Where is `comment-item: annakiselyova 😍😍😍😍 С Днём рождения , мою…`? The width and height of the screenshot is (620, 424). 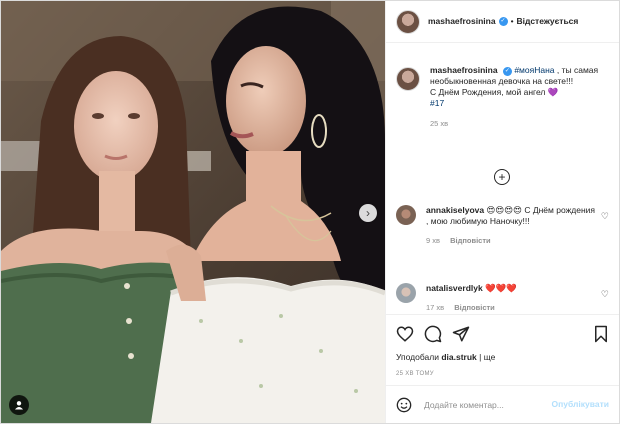 comment-item: annakiselyova 😍😍😍😍 С Днём рождения , мою… is located at coordinates (502, 225).